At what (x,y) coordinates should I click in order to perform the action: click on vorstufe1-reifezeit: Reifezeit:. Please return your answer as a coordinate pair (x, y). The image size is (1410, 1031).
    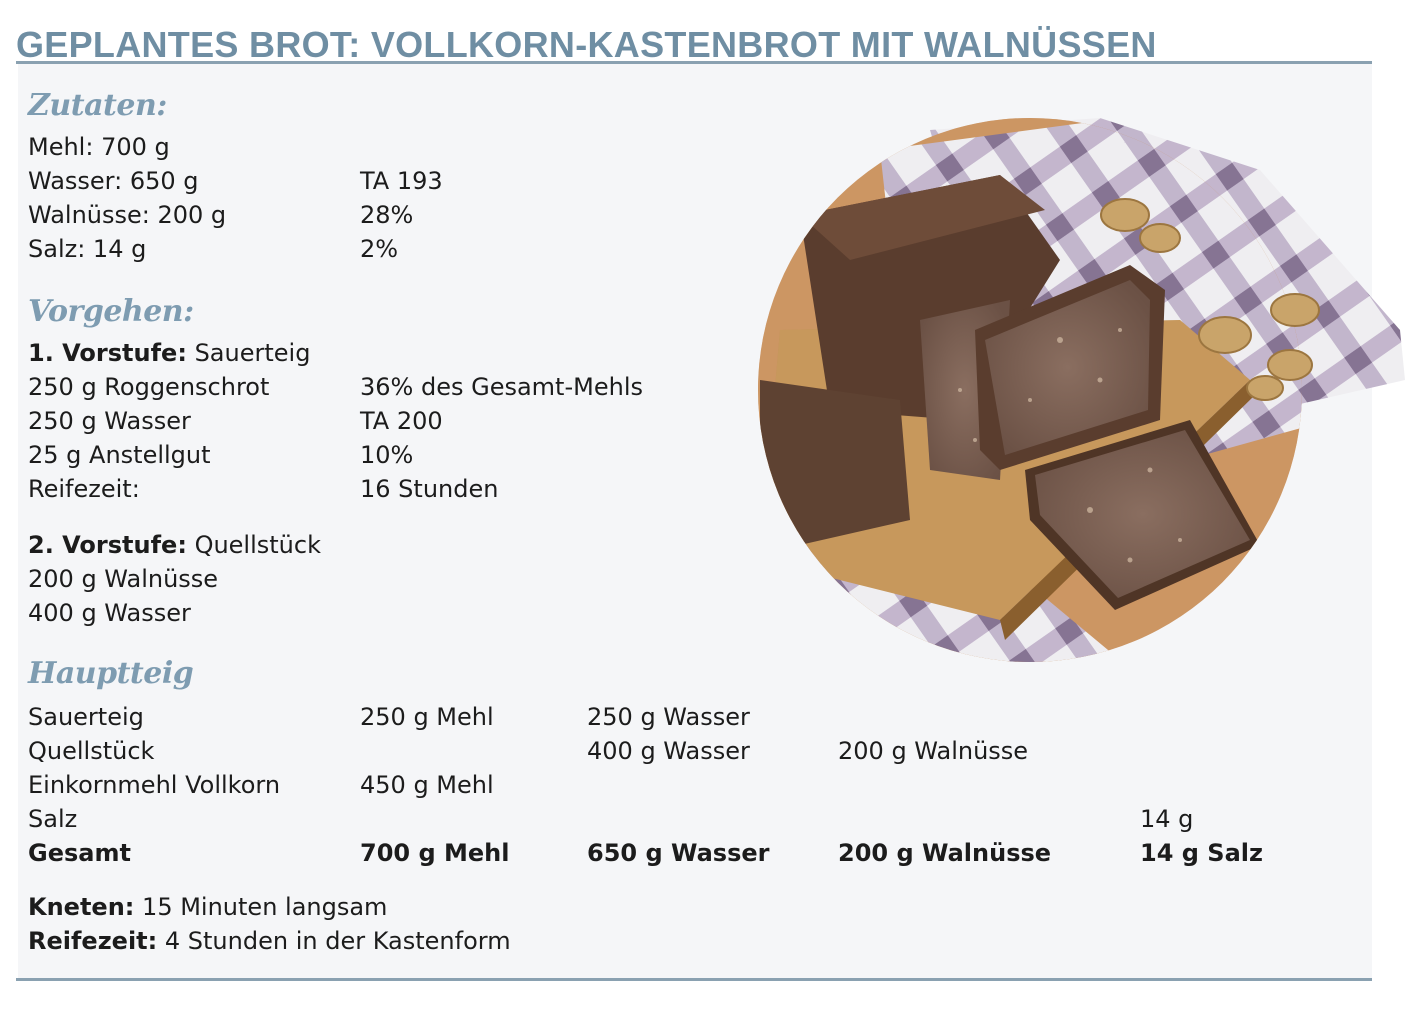
    Looking at the image, I should click on (84, 489).